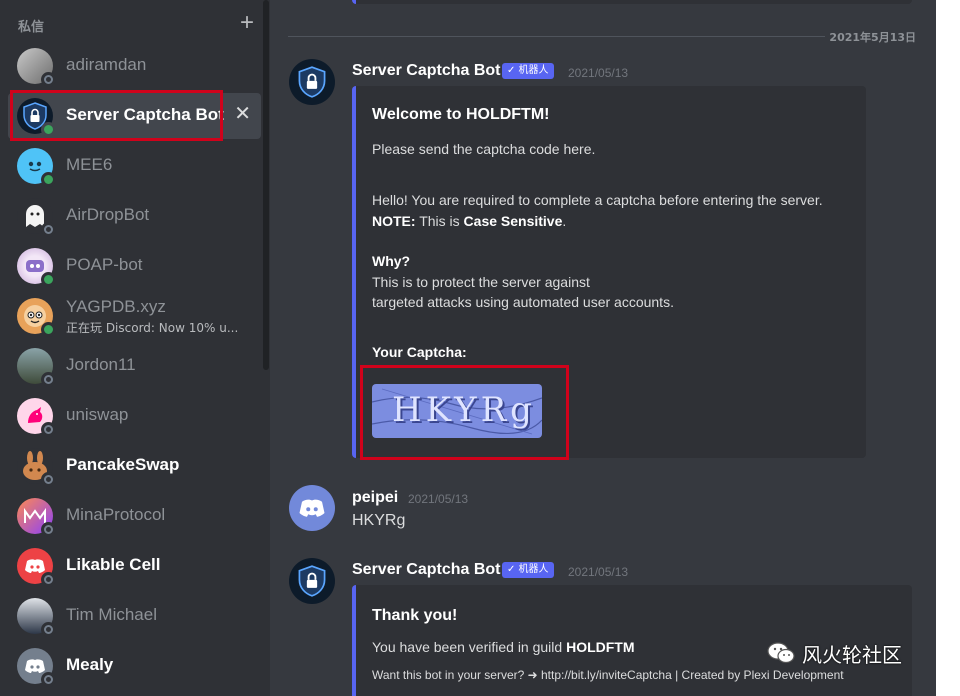 Image resolution: width=960 pixels, height=696 pixels. Describe the element at coordinates (266, 185) in the screenshot. I see `sidebar-scrollbar` at that location.